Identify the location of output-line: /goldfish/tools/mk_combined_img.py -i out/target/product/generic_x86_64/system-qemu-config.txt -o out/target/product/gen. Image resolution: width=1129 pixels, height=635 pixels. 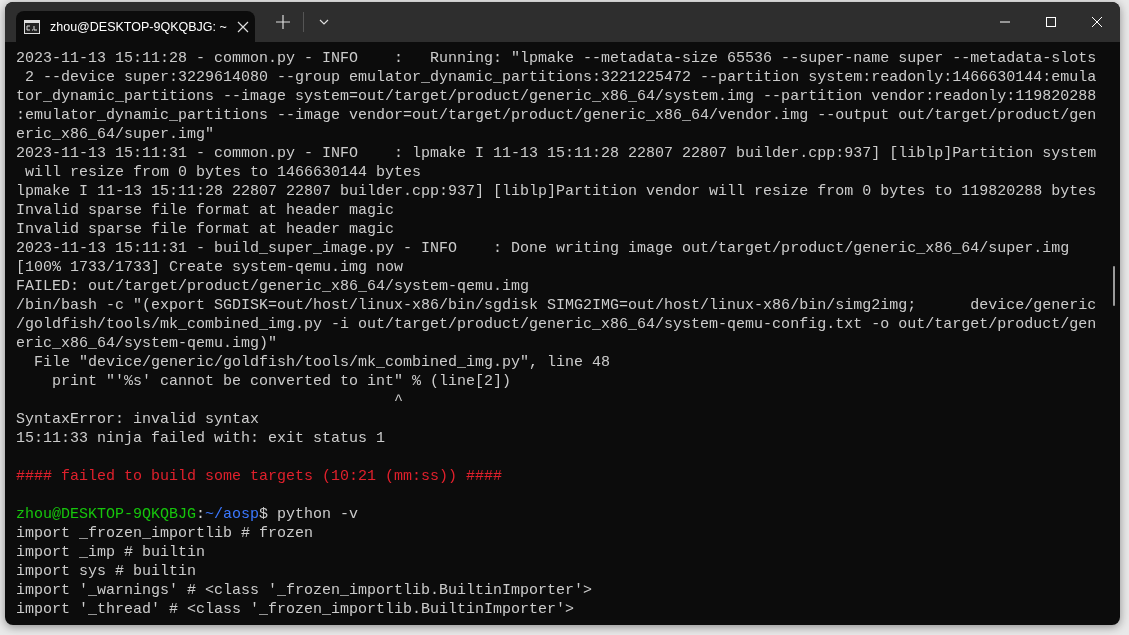
(556, 324).